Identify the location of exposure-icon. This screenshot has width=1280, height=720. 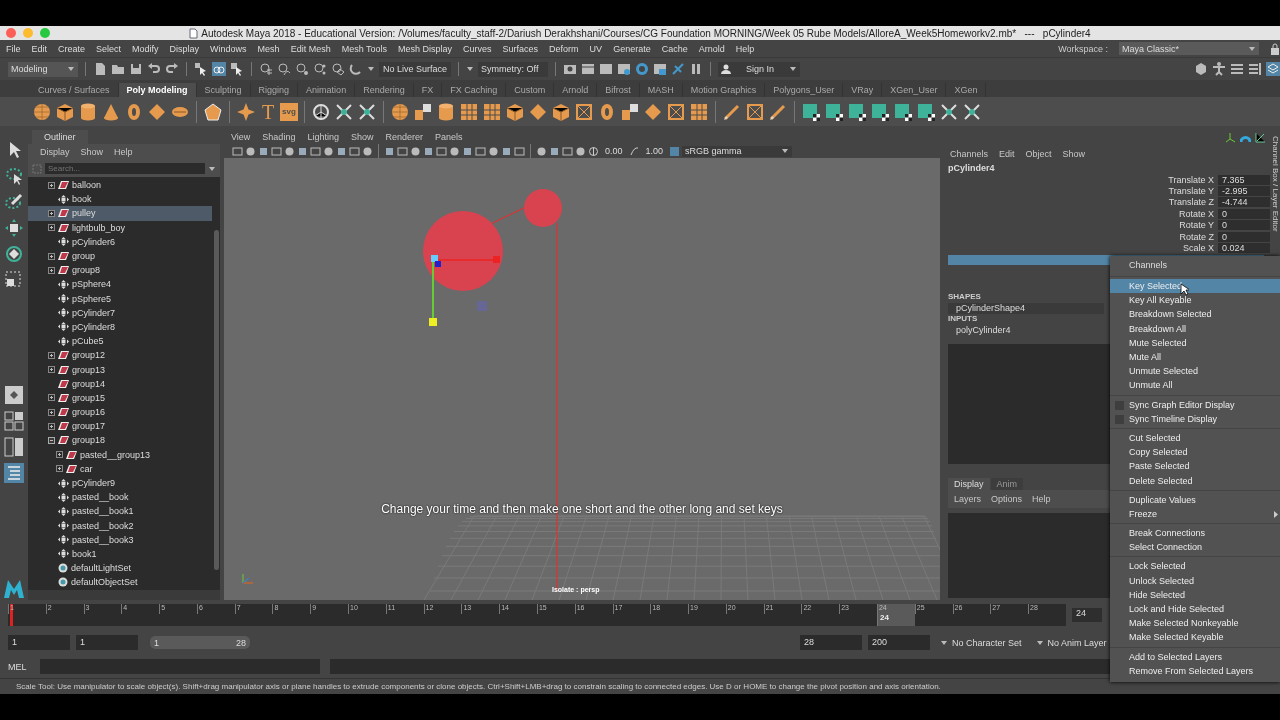
(593, 151).